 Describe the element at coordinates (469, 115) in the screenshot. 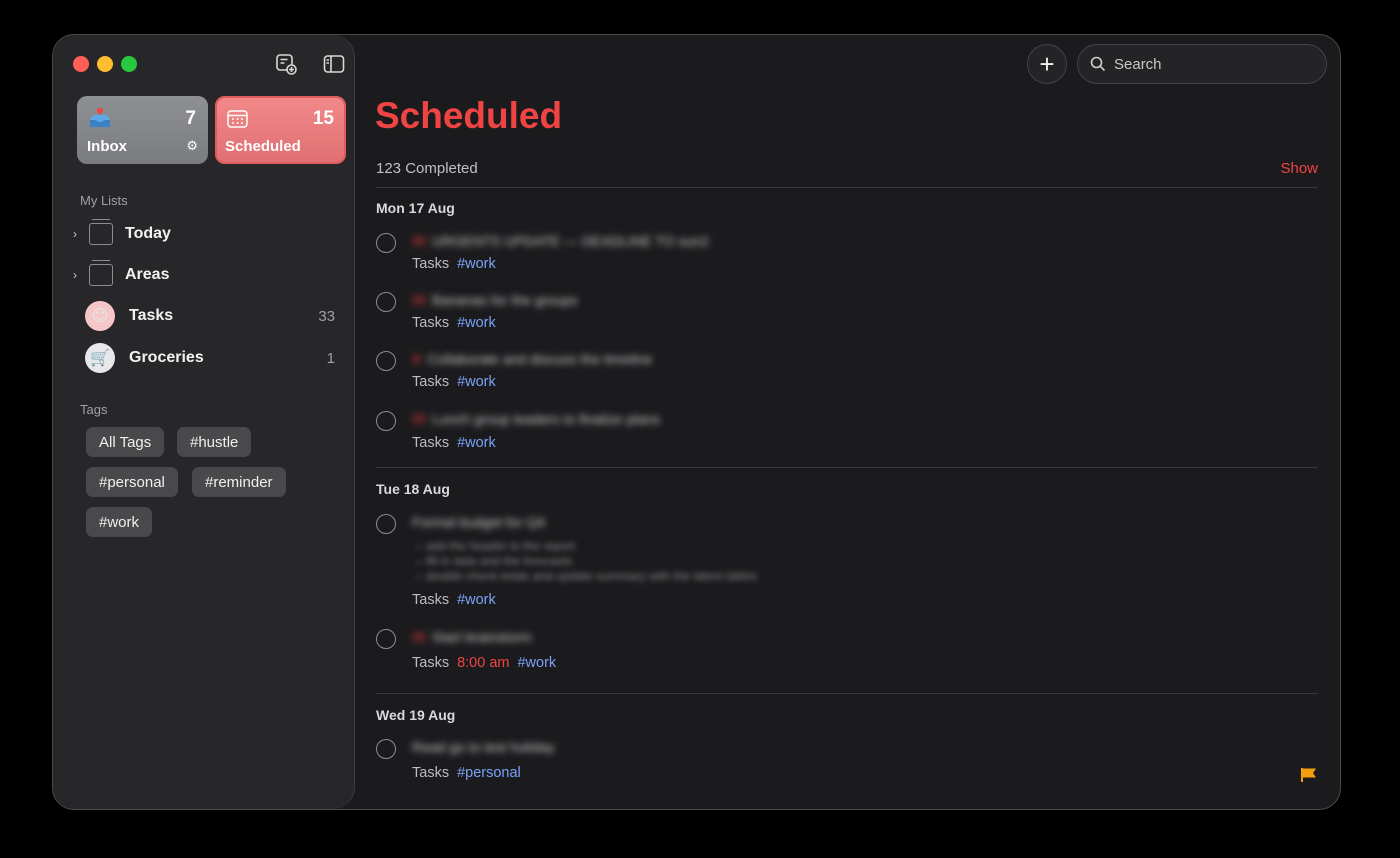

I see `page-title: Scheduled` at that location.